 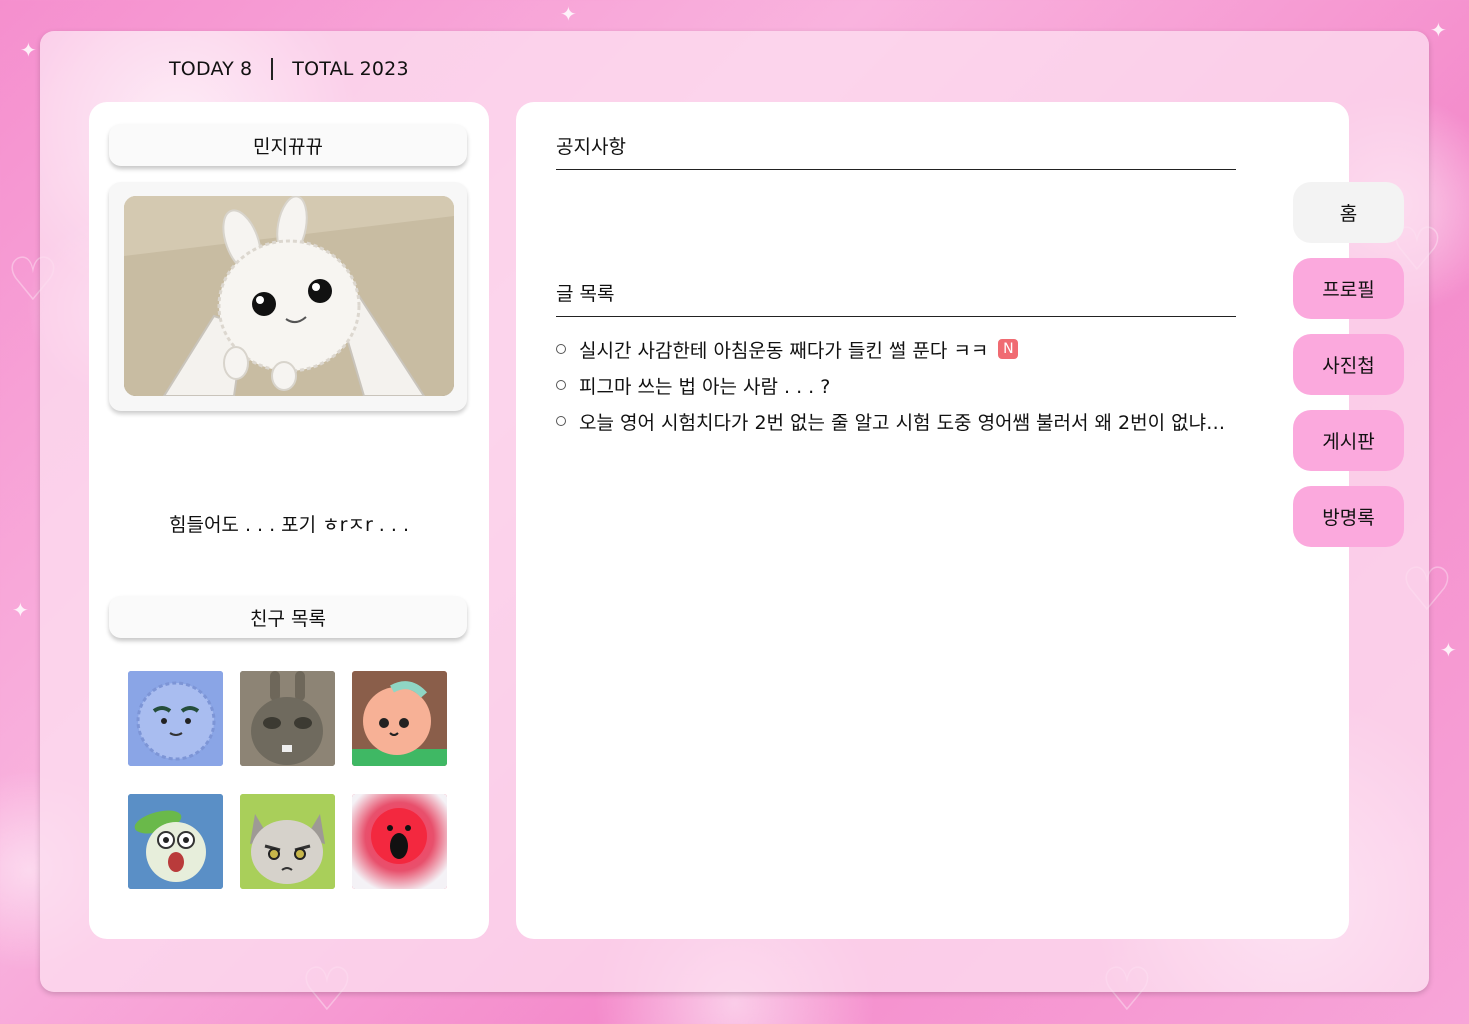 What do you see at coordinates (246, 69) in the screenshot?
I see `today-count: 8` at bounding box center [246, 69].